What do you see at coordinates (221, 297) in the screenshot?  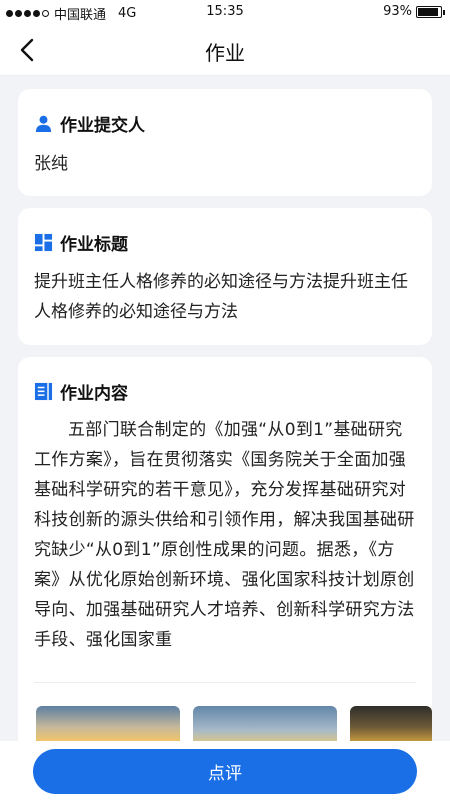 I see `homework-title-text: 提升班主任人格修养的必知途径与方法提升班主任人格修养的必知途径与方法` at bounding box center [221, 297].